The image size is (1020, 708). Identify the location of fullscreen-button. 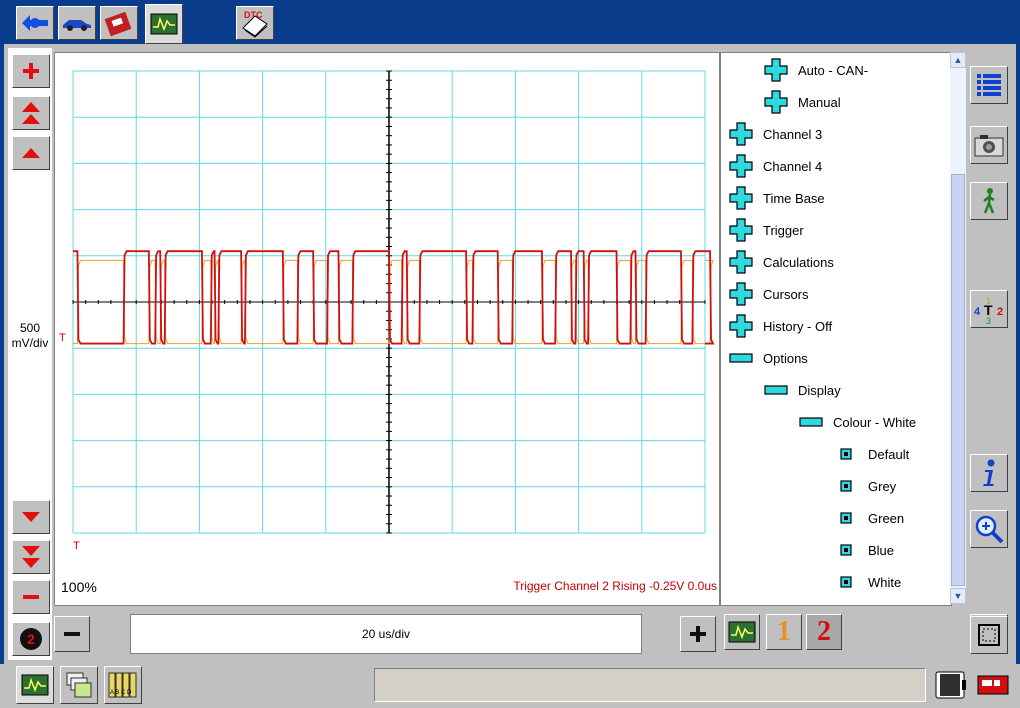
(989, 635).